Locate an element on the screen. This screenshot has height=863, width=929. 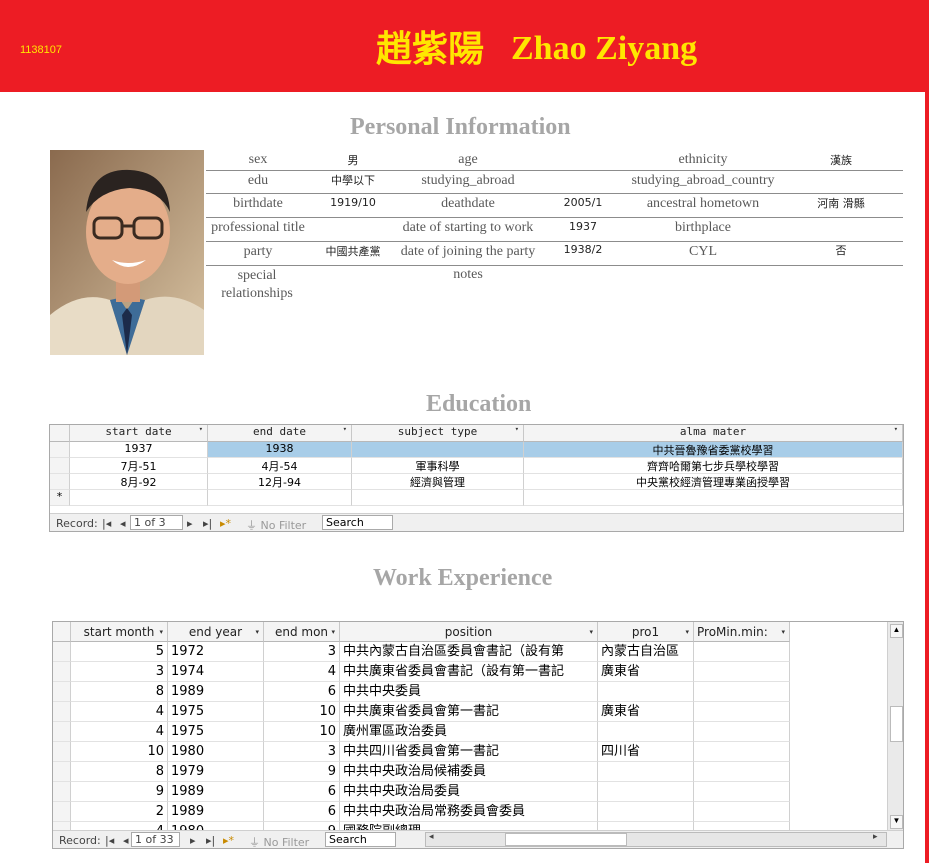
start-month-cell: 3 is located at coordinates (119, 672).